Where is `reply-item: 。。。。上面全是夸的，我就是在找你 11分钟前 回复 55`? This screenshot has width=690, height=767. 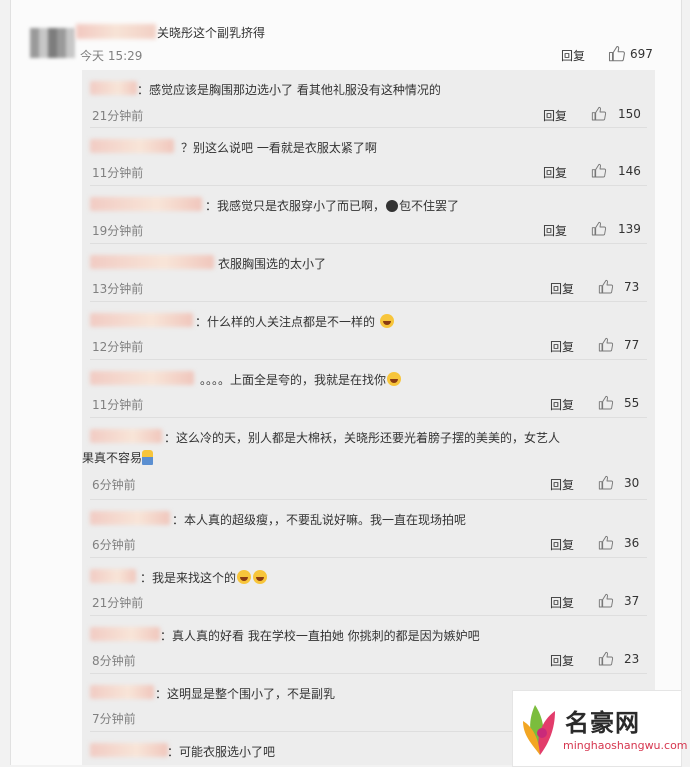
reply-item: 。。。。上面全是夸的，我就是在找你 11分钟前 回复 55 is located at coordinates (368, 389).